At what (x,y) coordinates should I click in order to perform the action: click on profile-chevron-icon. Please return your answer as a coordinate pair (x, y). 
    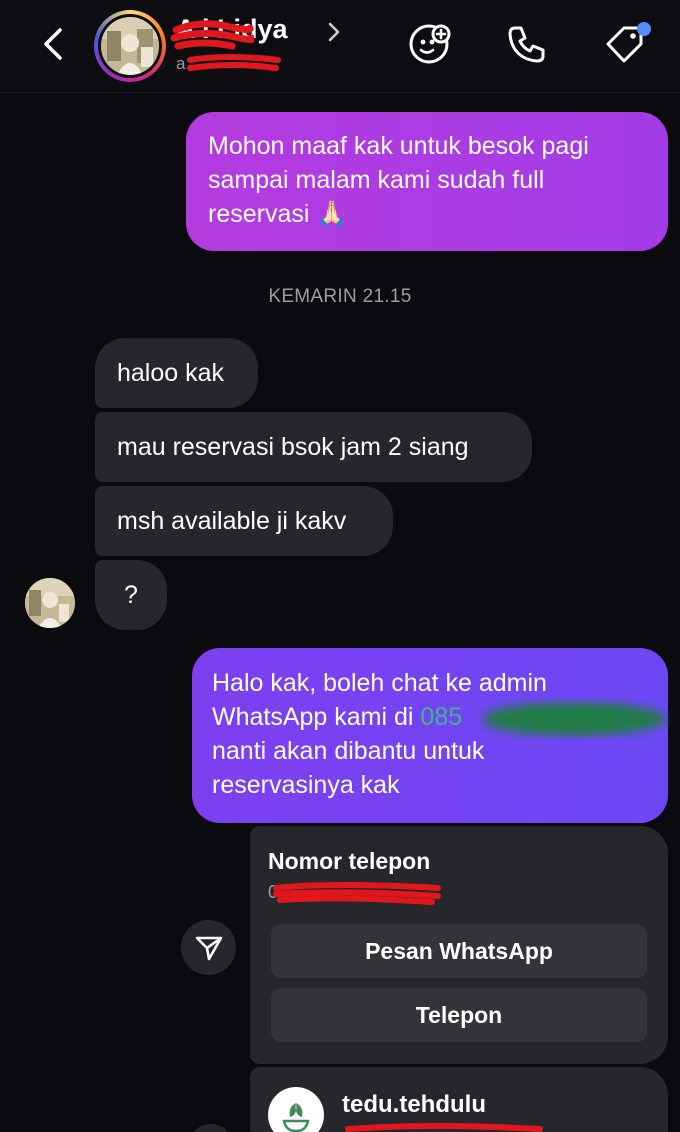
    Looking at the image, I should click on (334, 32).